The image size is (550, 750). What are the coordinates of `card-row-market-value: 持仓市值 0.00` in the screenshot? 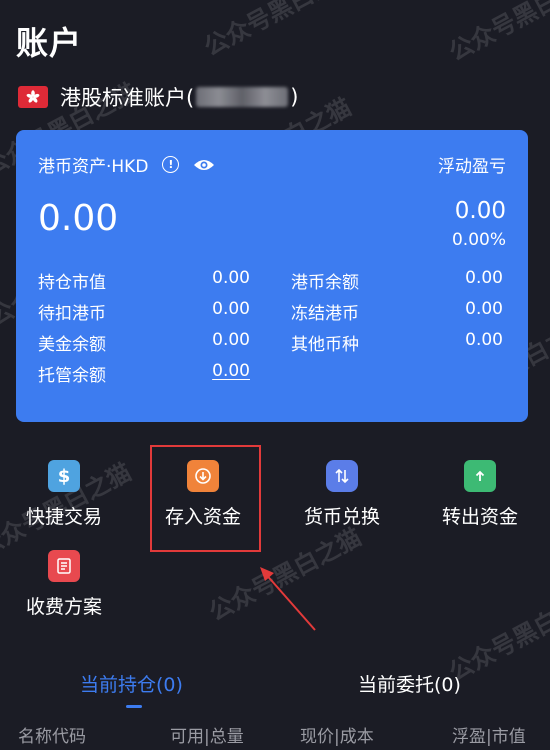 It's located at (144, 280).